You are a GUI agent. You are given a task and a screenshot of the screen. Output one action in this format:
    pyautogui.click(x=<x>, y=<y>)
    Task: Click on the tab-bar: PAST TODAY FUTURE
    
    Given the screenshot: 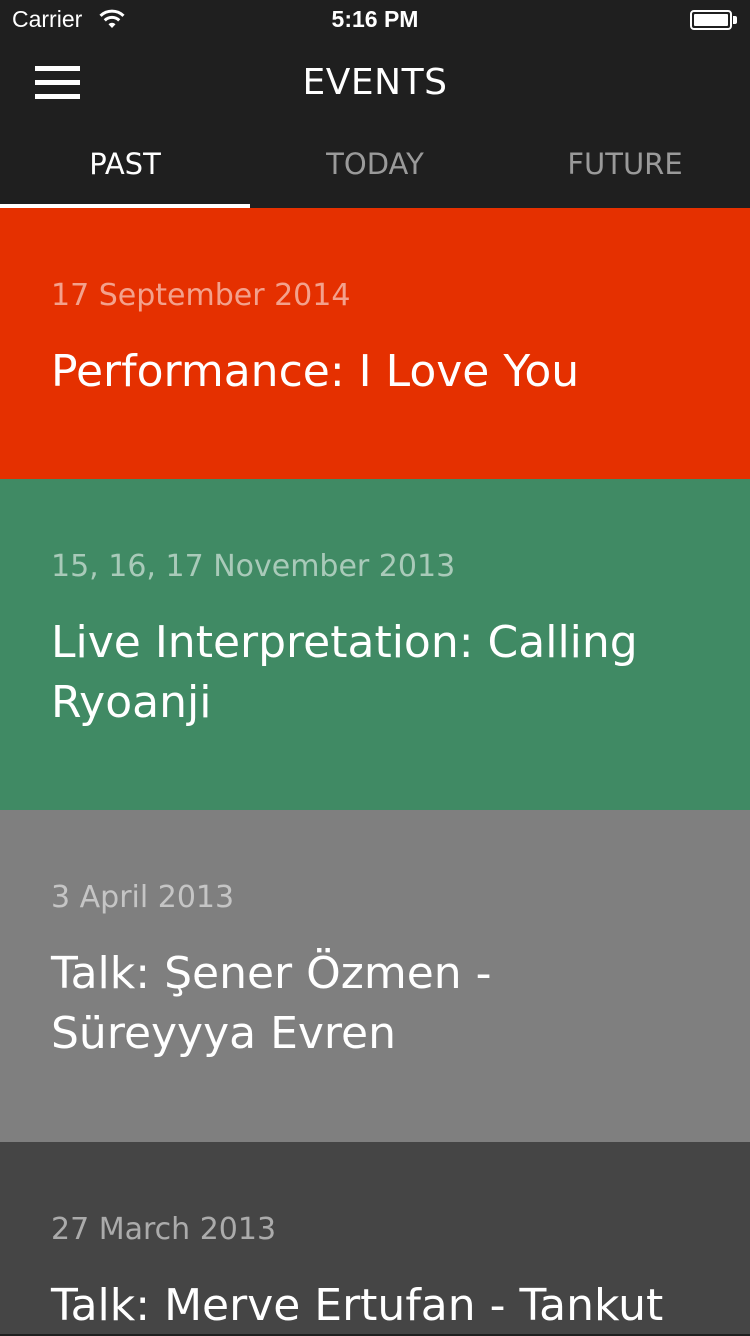 What is the action you would take?
    pyautogui.click(x=375, y=167)
    